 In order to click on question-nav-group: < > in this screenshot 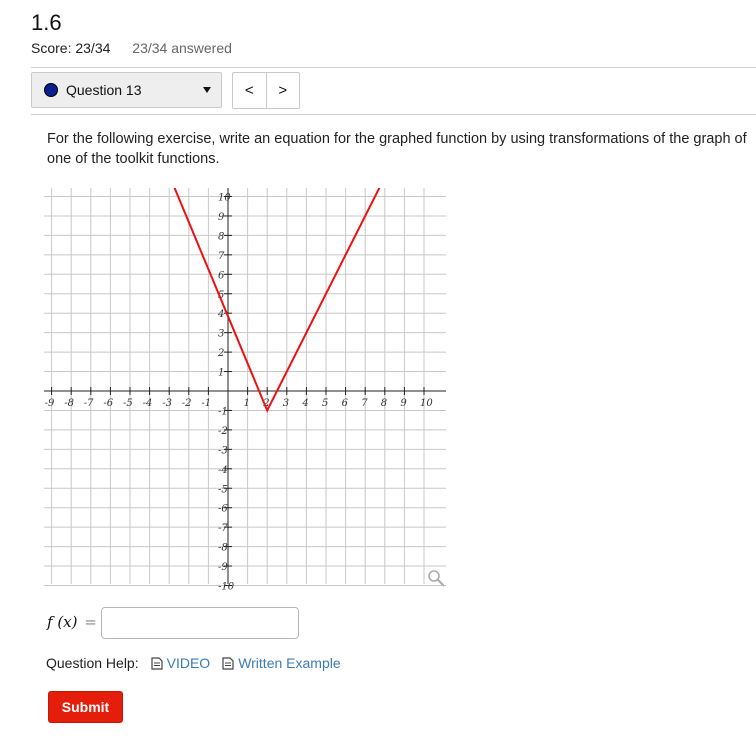, I will do `click(266, 90)`.